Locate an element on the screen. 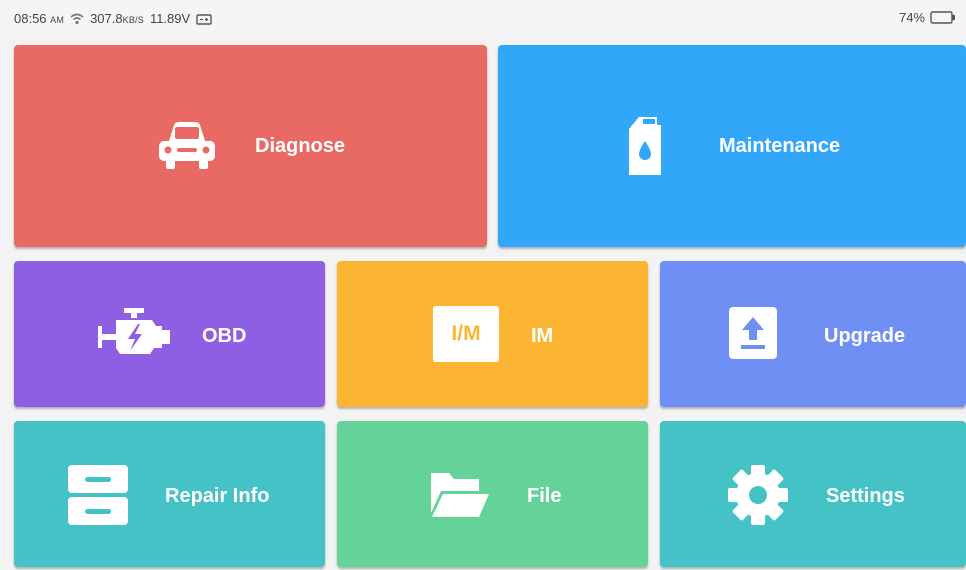  battery-icon is located at coordinates (942, 17).